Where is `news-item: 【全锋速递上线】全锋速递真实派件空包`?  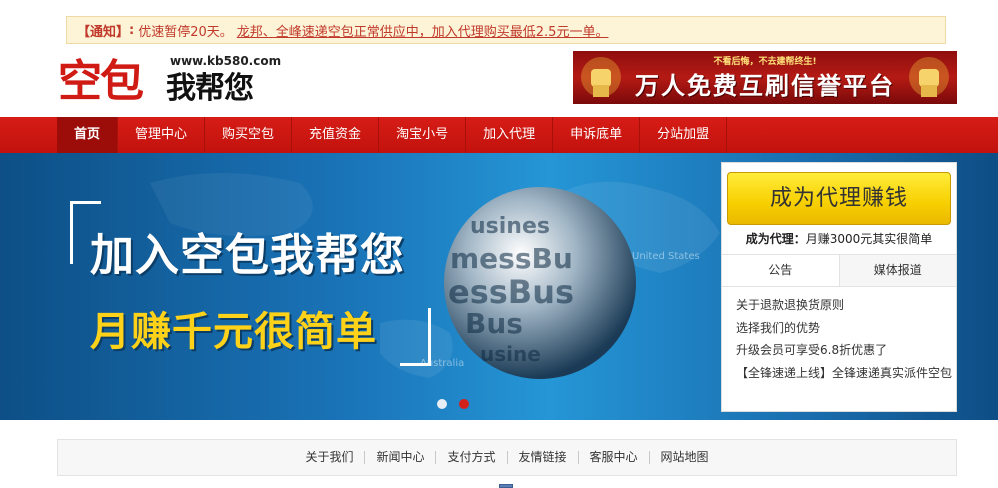
news-item: 【全锋速递上线】全锋速递真实派件空包 is located at coordinates (844, 373).